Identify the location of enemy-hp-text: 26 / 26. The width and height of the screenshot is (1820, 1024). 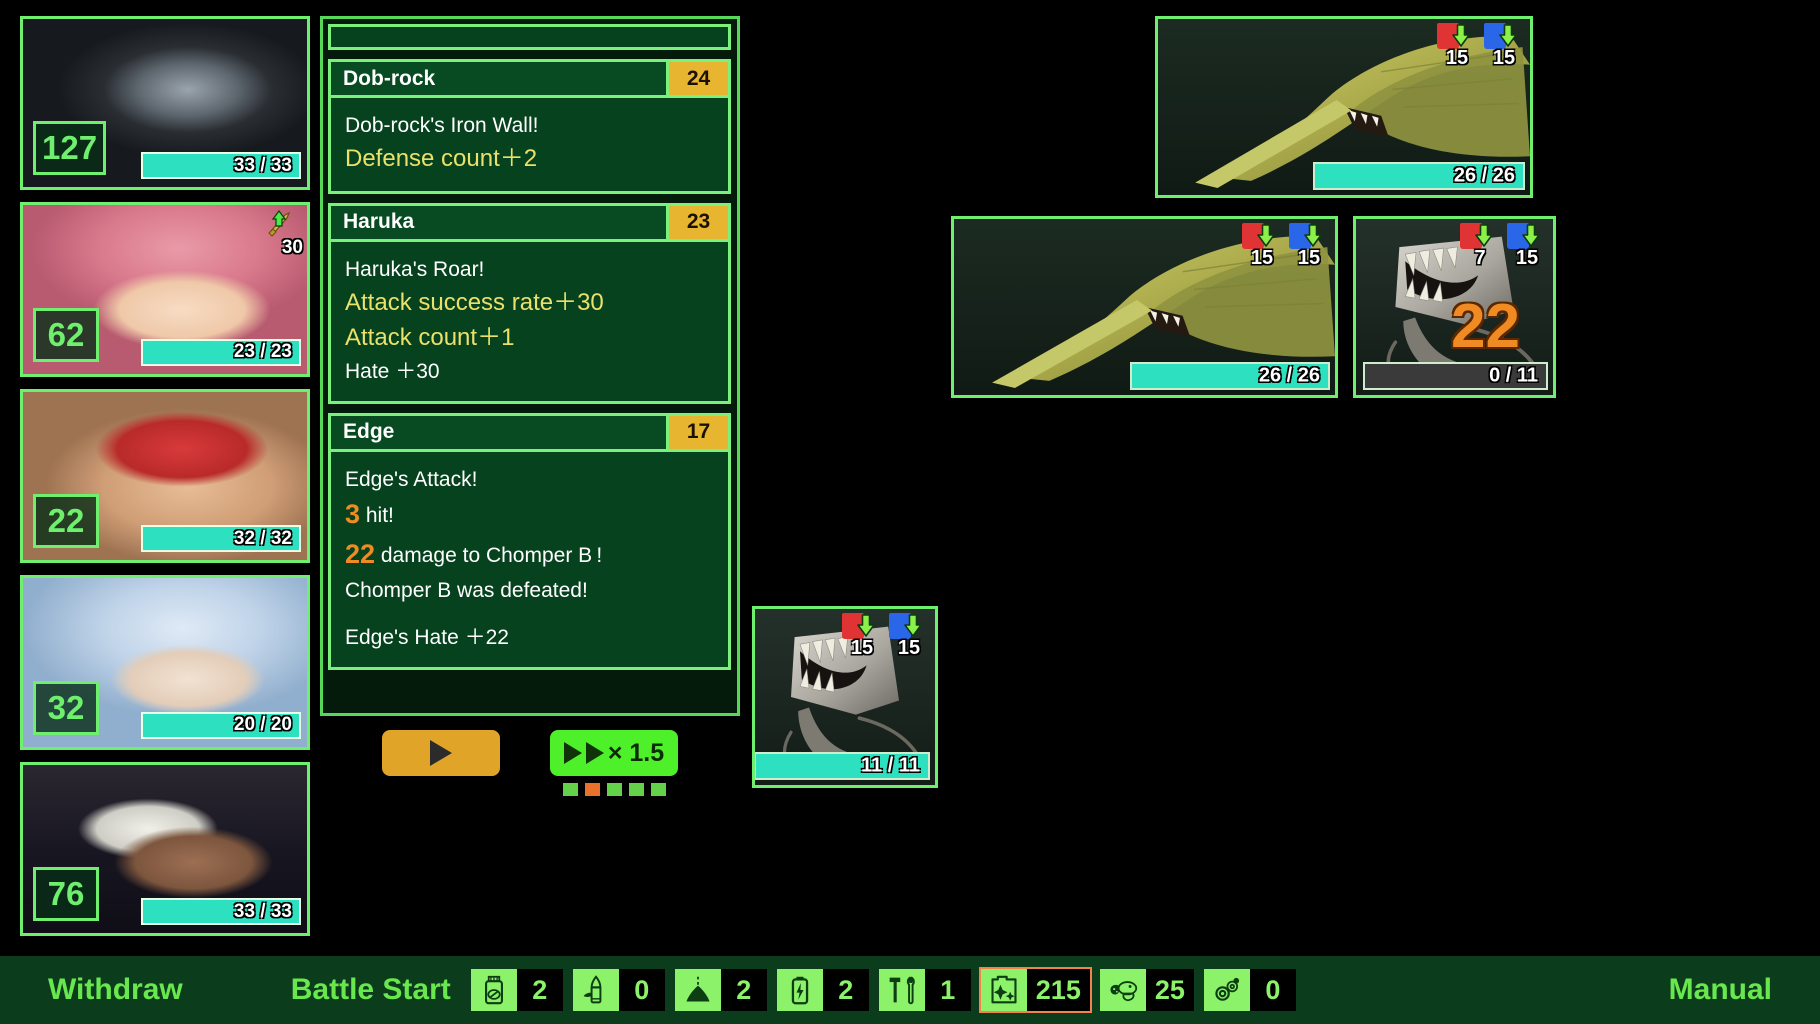
(1289, 375).